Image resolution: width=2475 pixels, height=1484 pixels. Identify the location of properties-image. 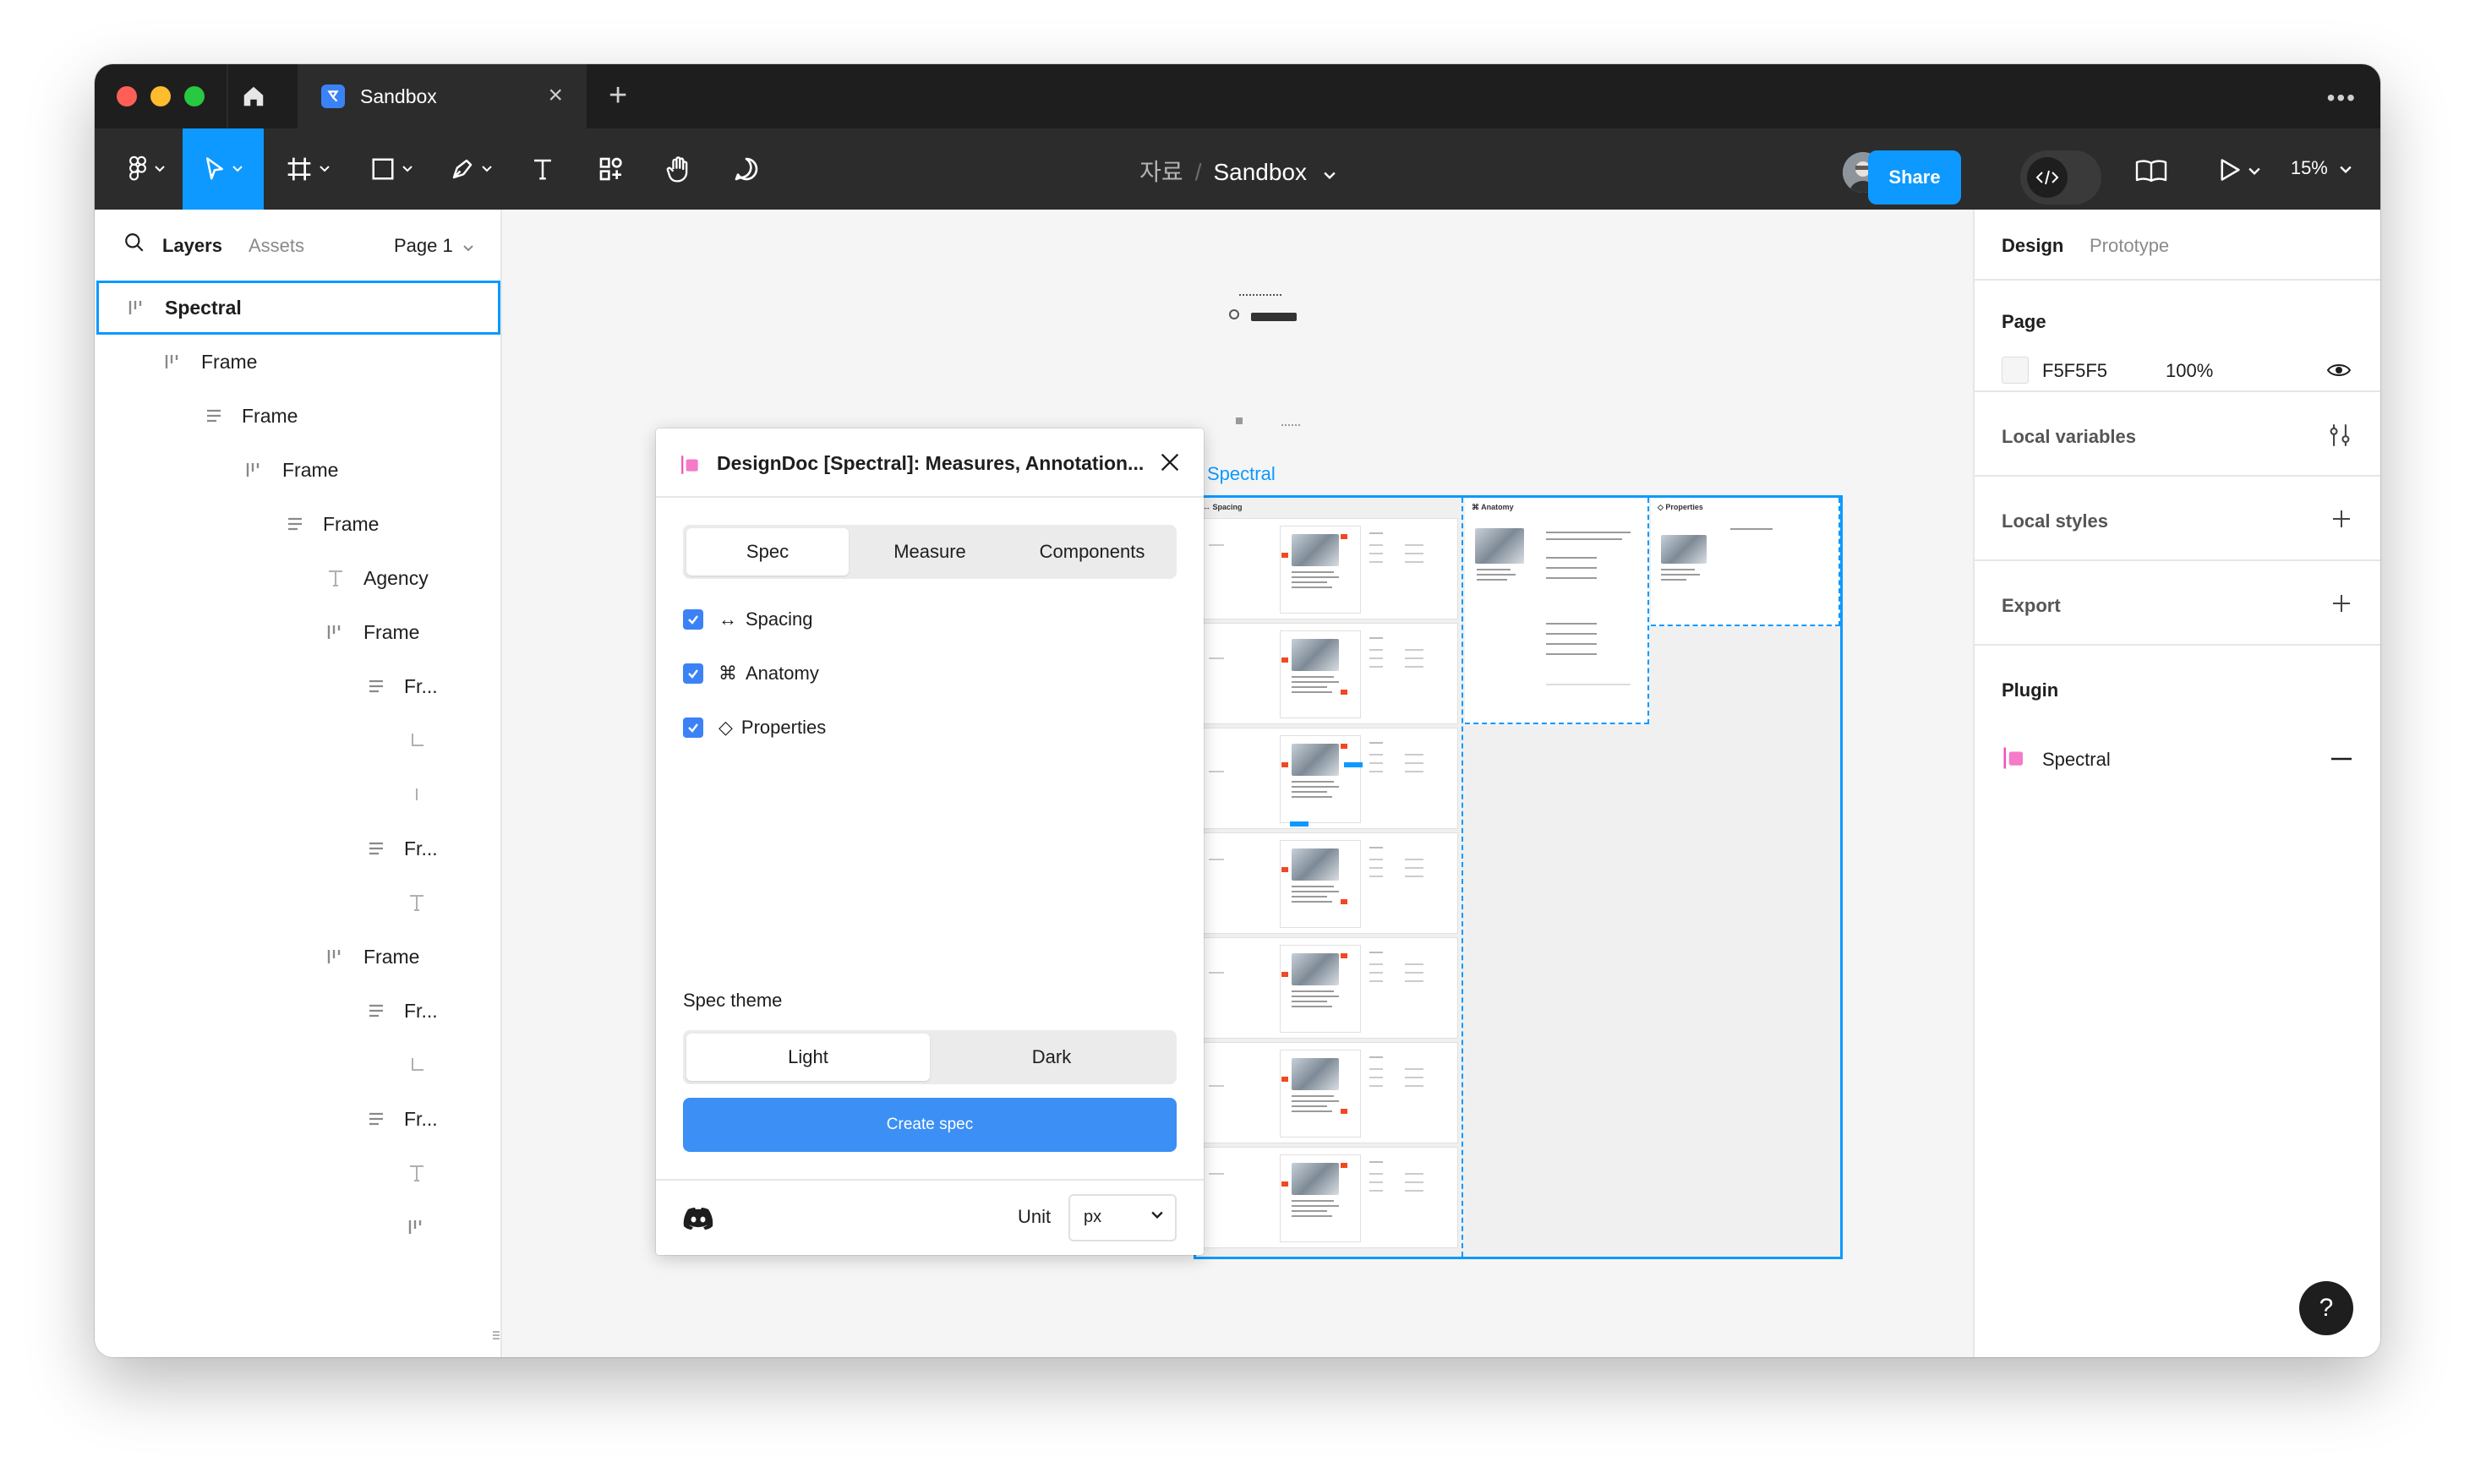
(1684, 549).